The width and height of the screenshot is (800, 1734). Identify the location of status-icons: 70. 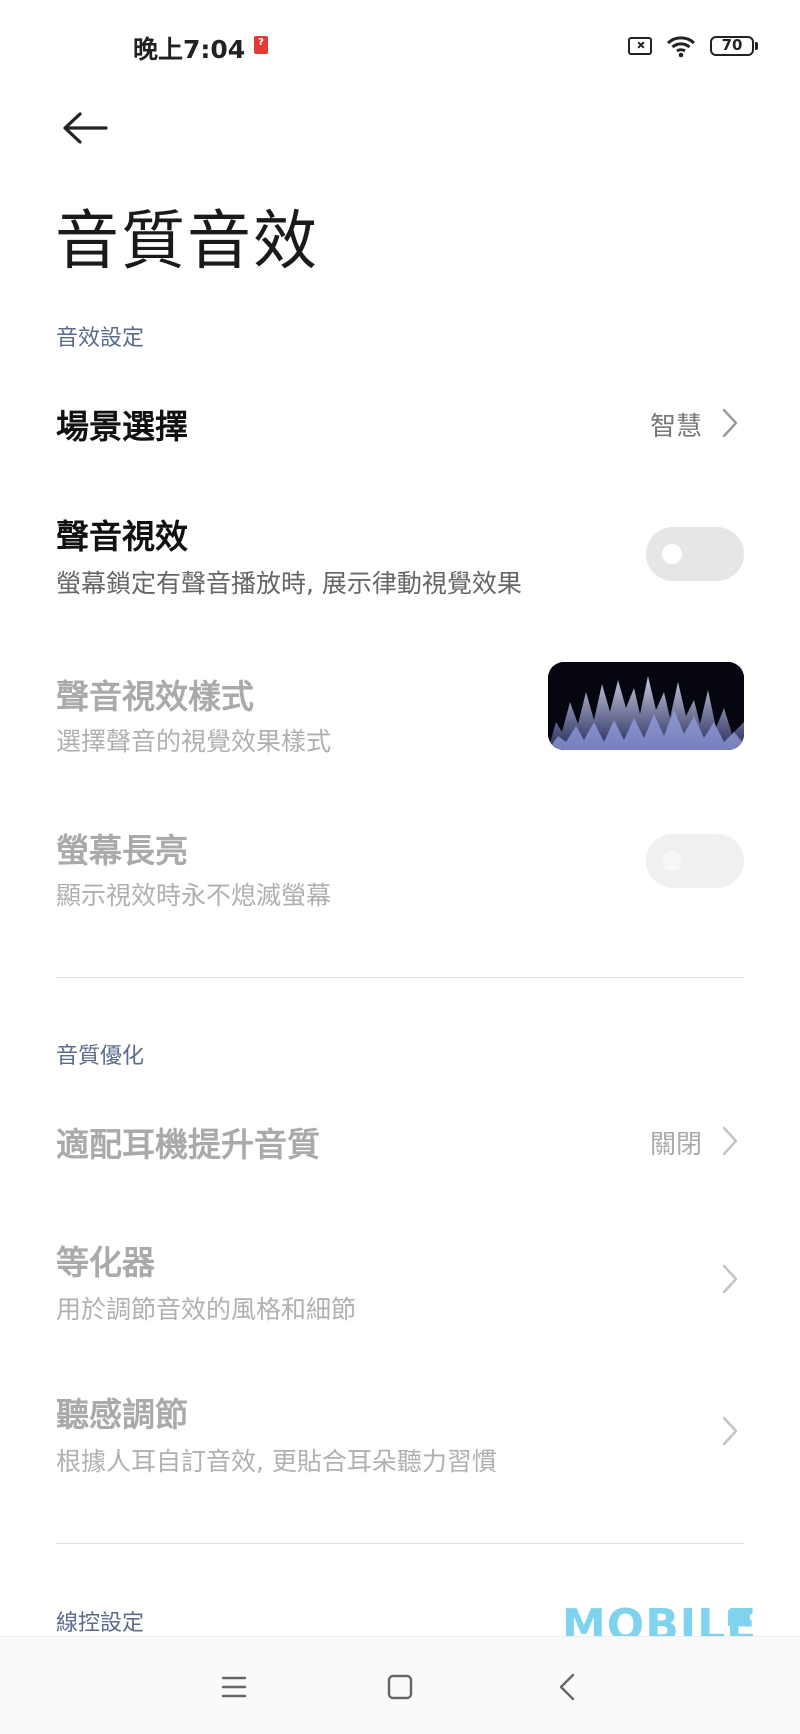
(693, 46).